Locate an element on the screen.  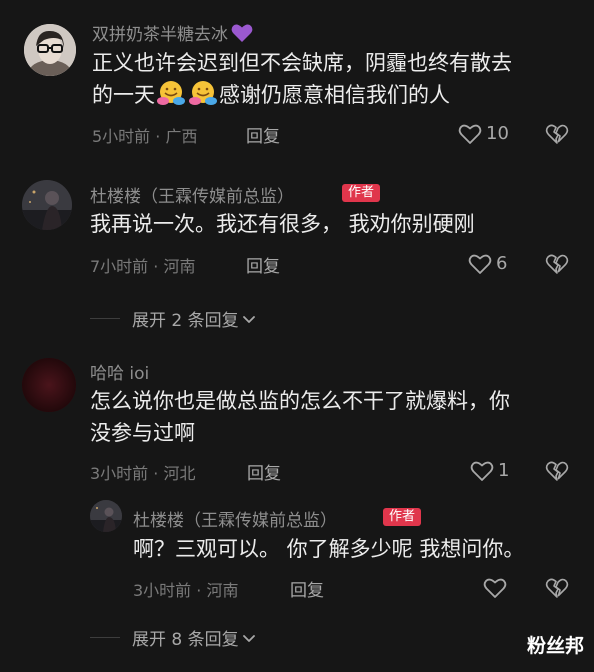
comment-time-location: 3小时前 · 河北 is located at coordinates (143, 473).